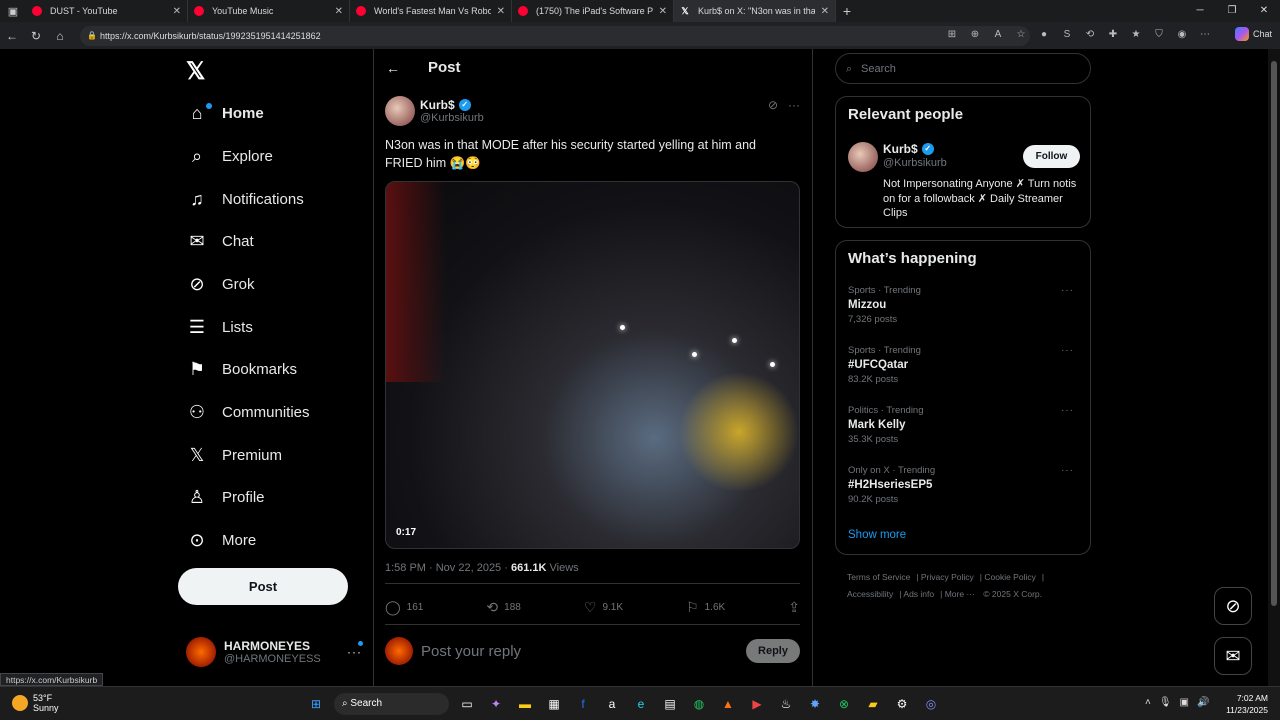  Describe the element at coordinates (221, 540) in the screenshot. I see `nav-more: ⊙ More` at that location.